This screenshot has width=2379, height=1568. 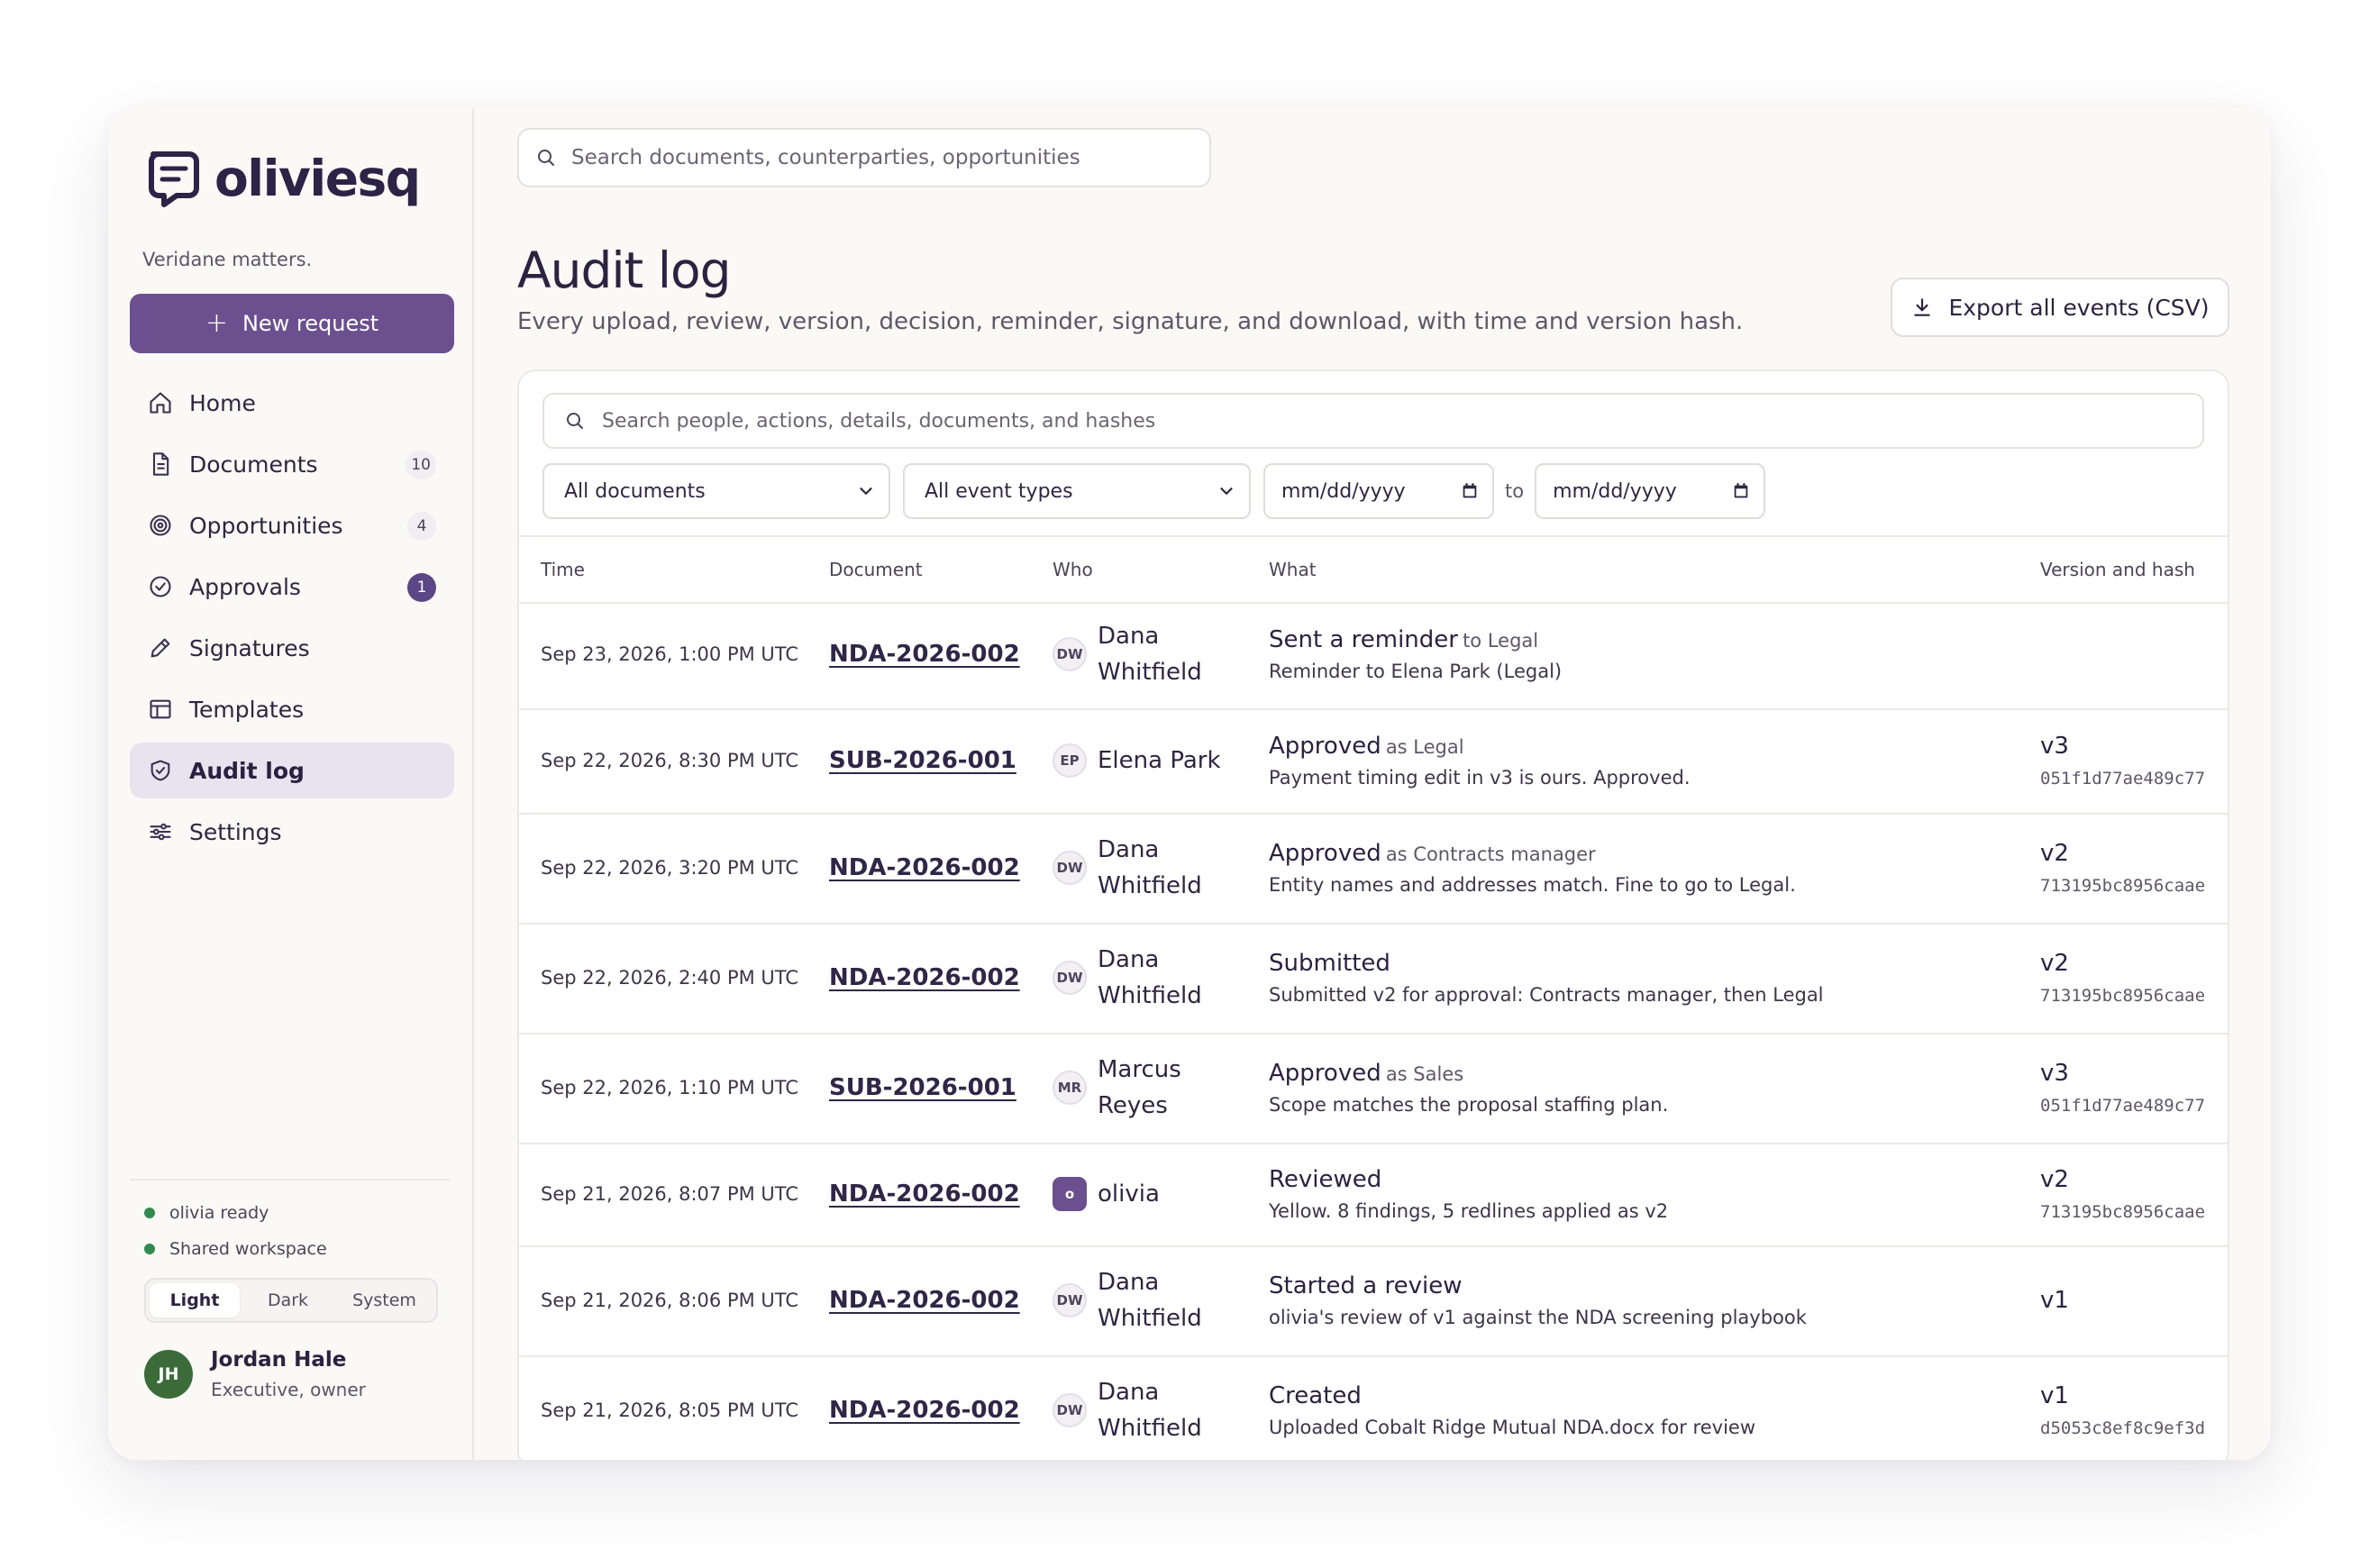 I want to click on sidebar-item-home: Home, so click(x=292, y=403).